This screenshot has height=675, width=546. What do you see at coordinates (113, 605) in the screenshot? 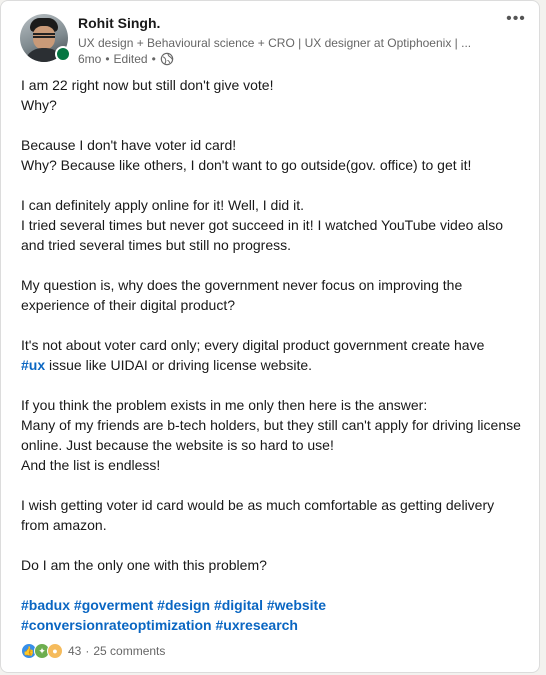
I see `hashtag-link: #goverment` at bounding box center [113, 605].